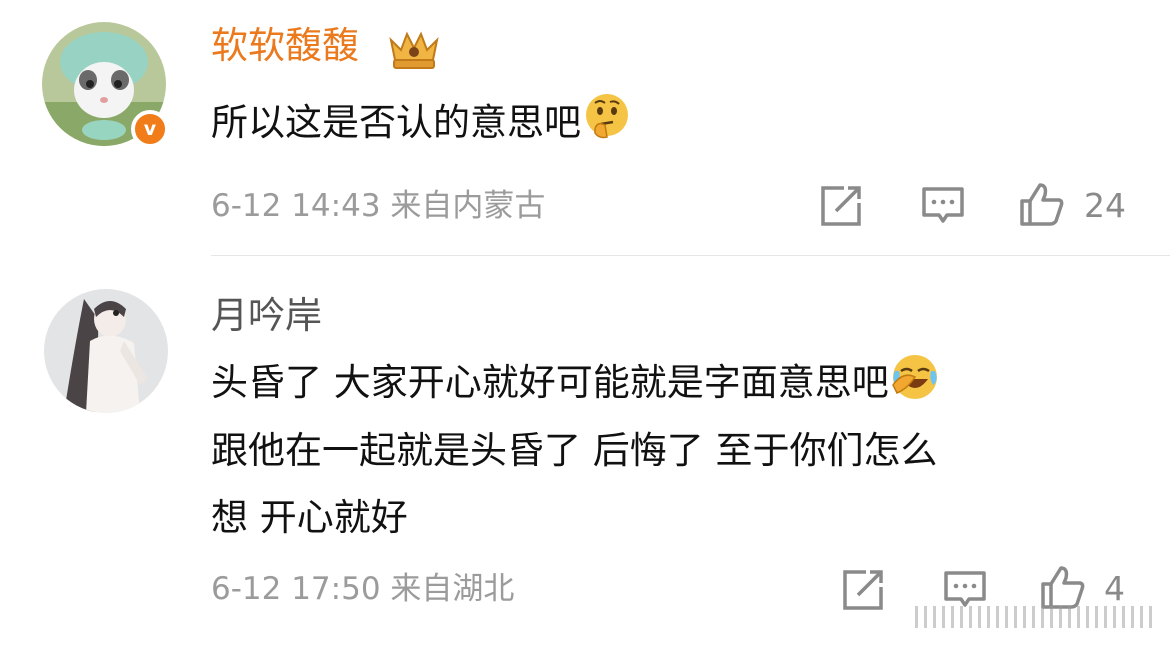 Image resolution: width=1170 pixels, height=650 pixels. I want to click on username: 月吟岸, so click(266, 316).